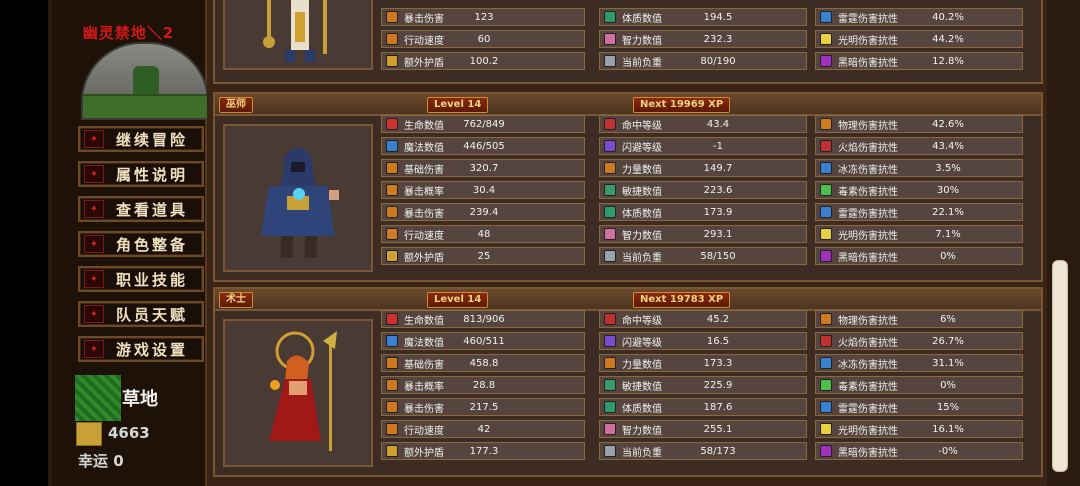 Image resolution: width=1080 pixels, height=486 pixels. Describe the element at coordinates (703, 146) in the screenshot. I see `stat-row: 闪避等级 -1` at that location.